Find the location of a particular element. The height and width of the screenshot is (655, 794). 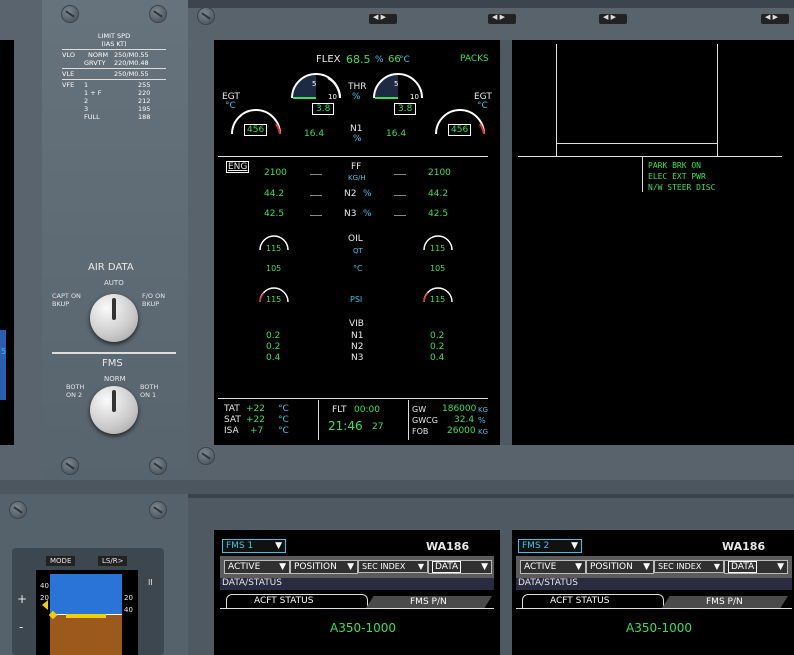

fms-left-label: BOTH ON 2 is located at coordinates (75, 391).